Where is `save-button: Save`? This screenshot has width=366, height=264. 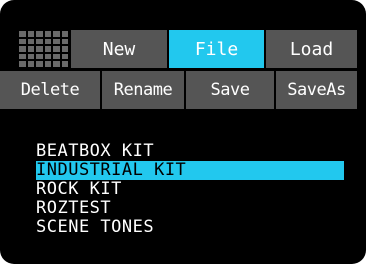
save-button: Save is located at coordinates (230, 90).